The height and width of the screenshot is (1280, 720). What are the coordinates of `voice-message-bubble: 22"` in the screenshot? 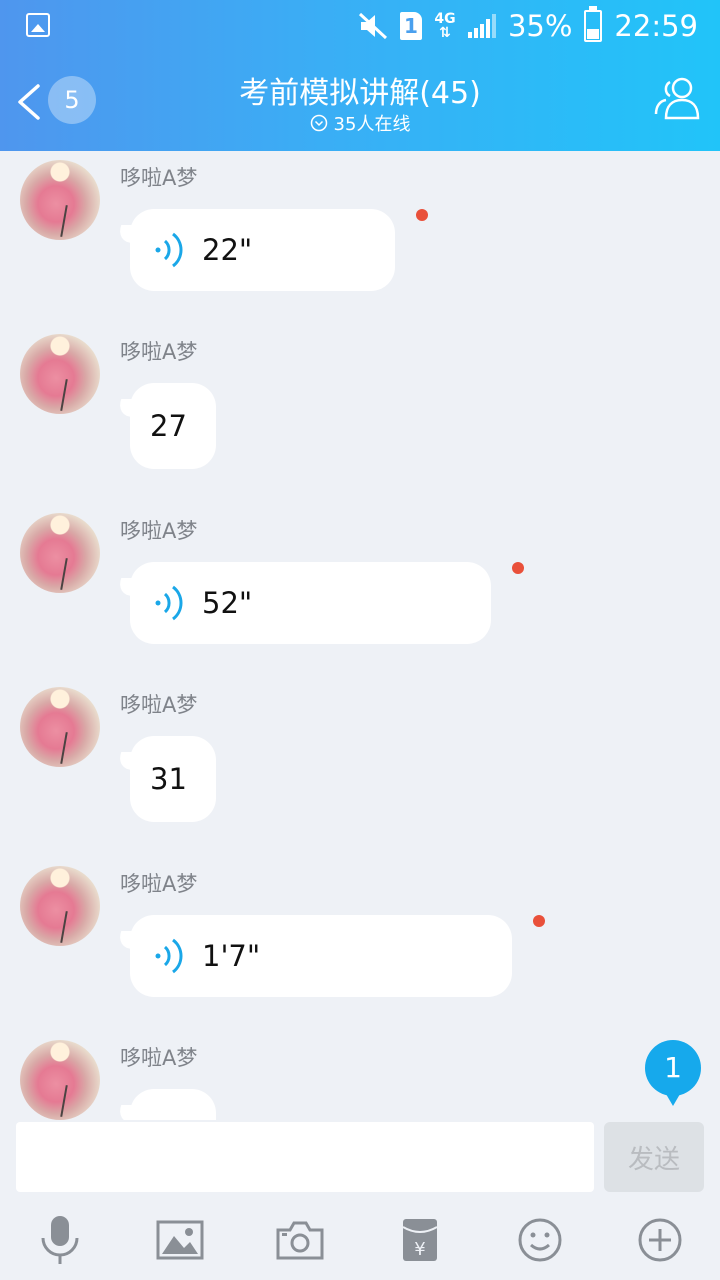 It's located at (262, 250).